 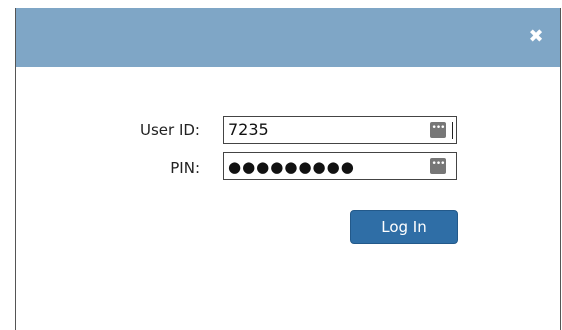 I want to click on text-caret, so click(x=452, y=130).